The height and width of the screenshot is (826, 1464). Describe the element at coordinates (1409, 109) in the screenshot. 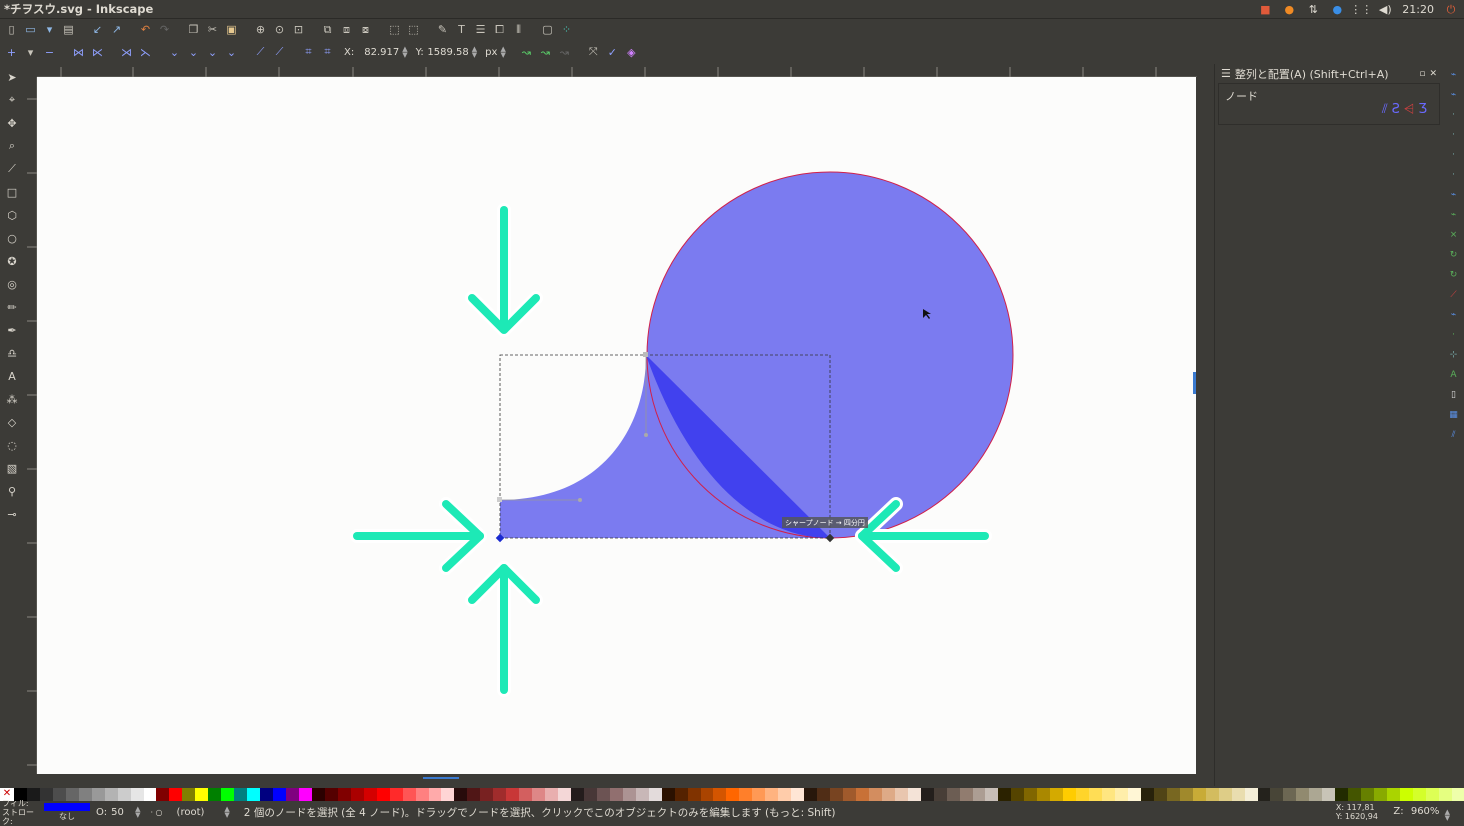

I see `distribute-nodes-horizontal-icon: ⩤` at that location.